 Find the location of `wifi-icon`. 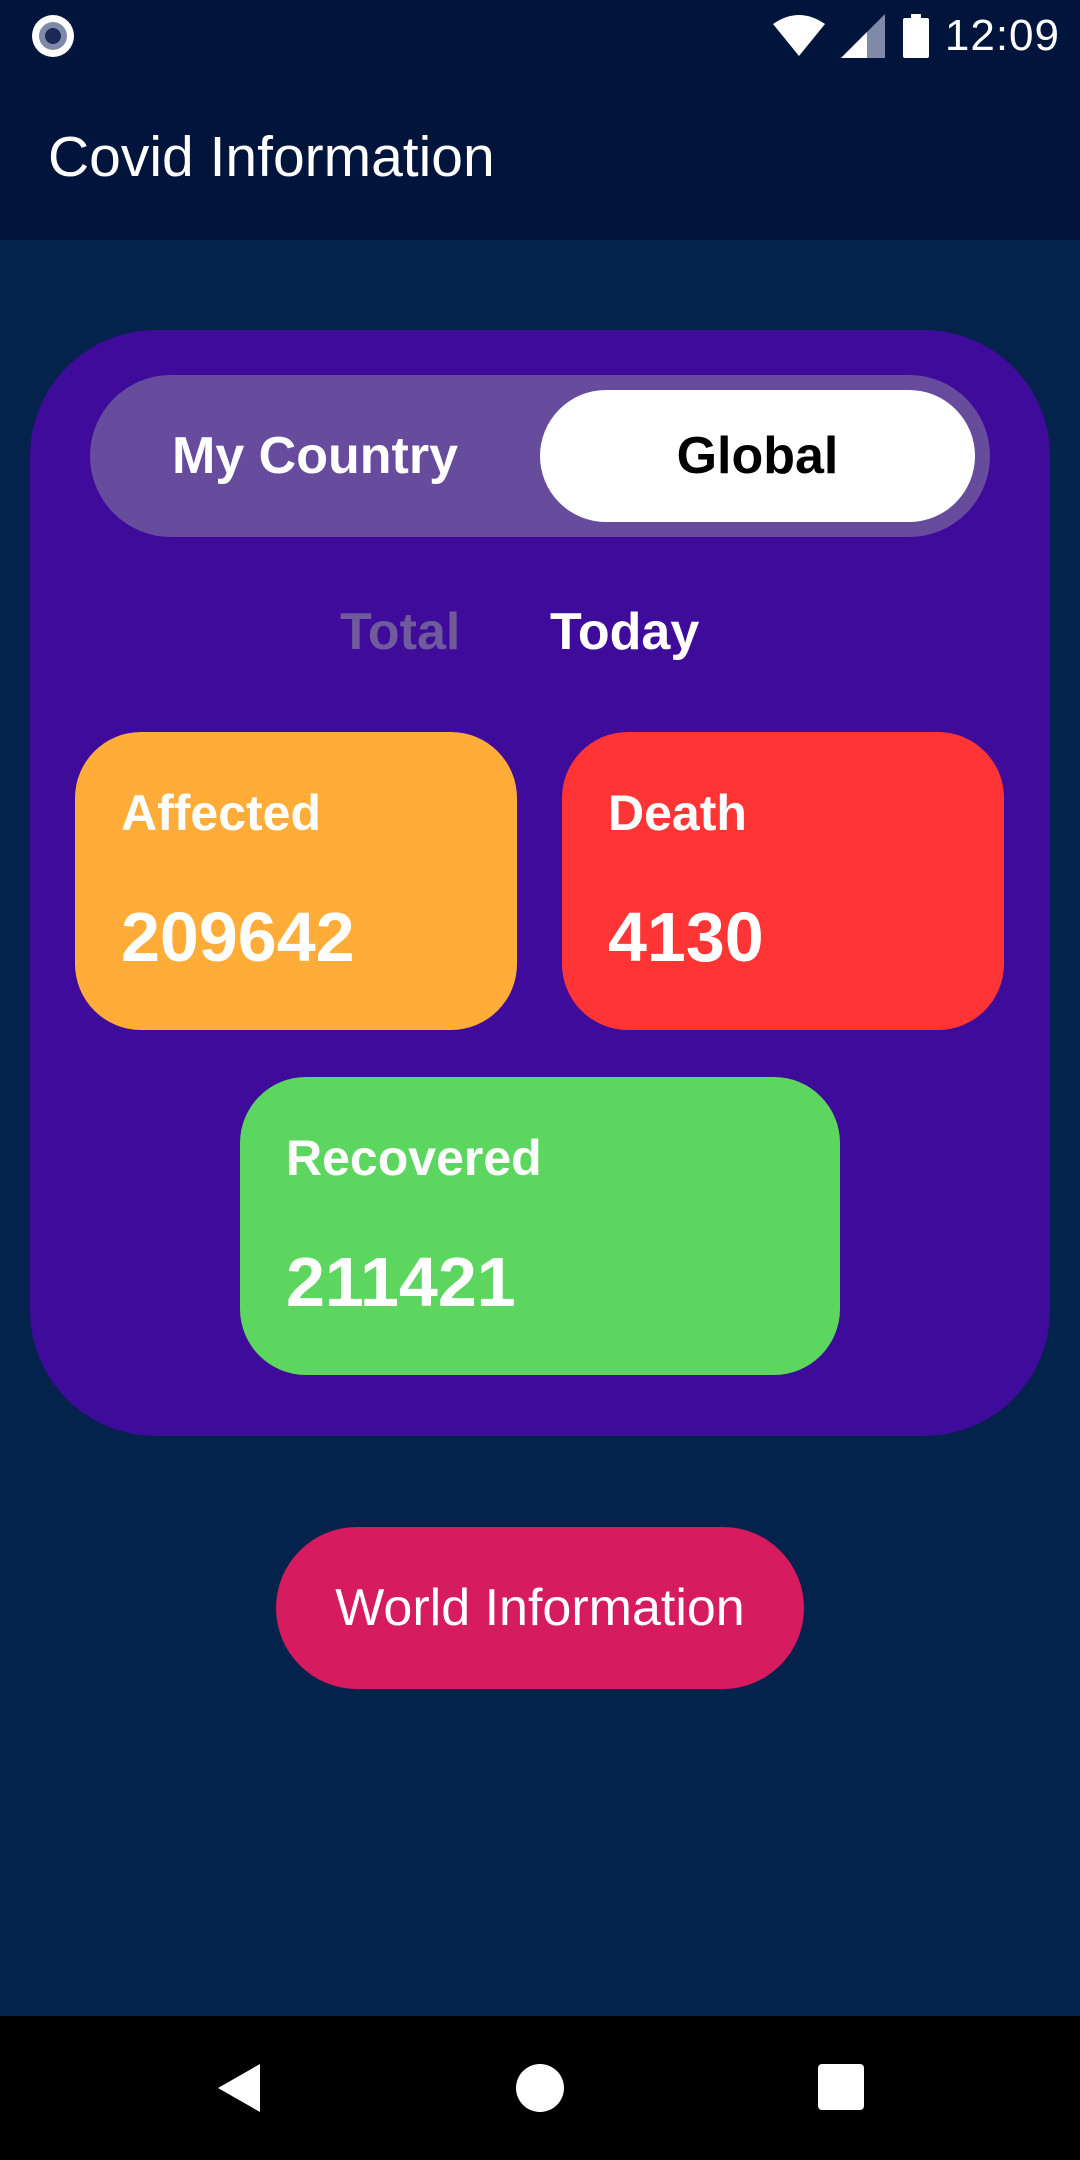

wifi-icon is located at coordinates (798, 35).